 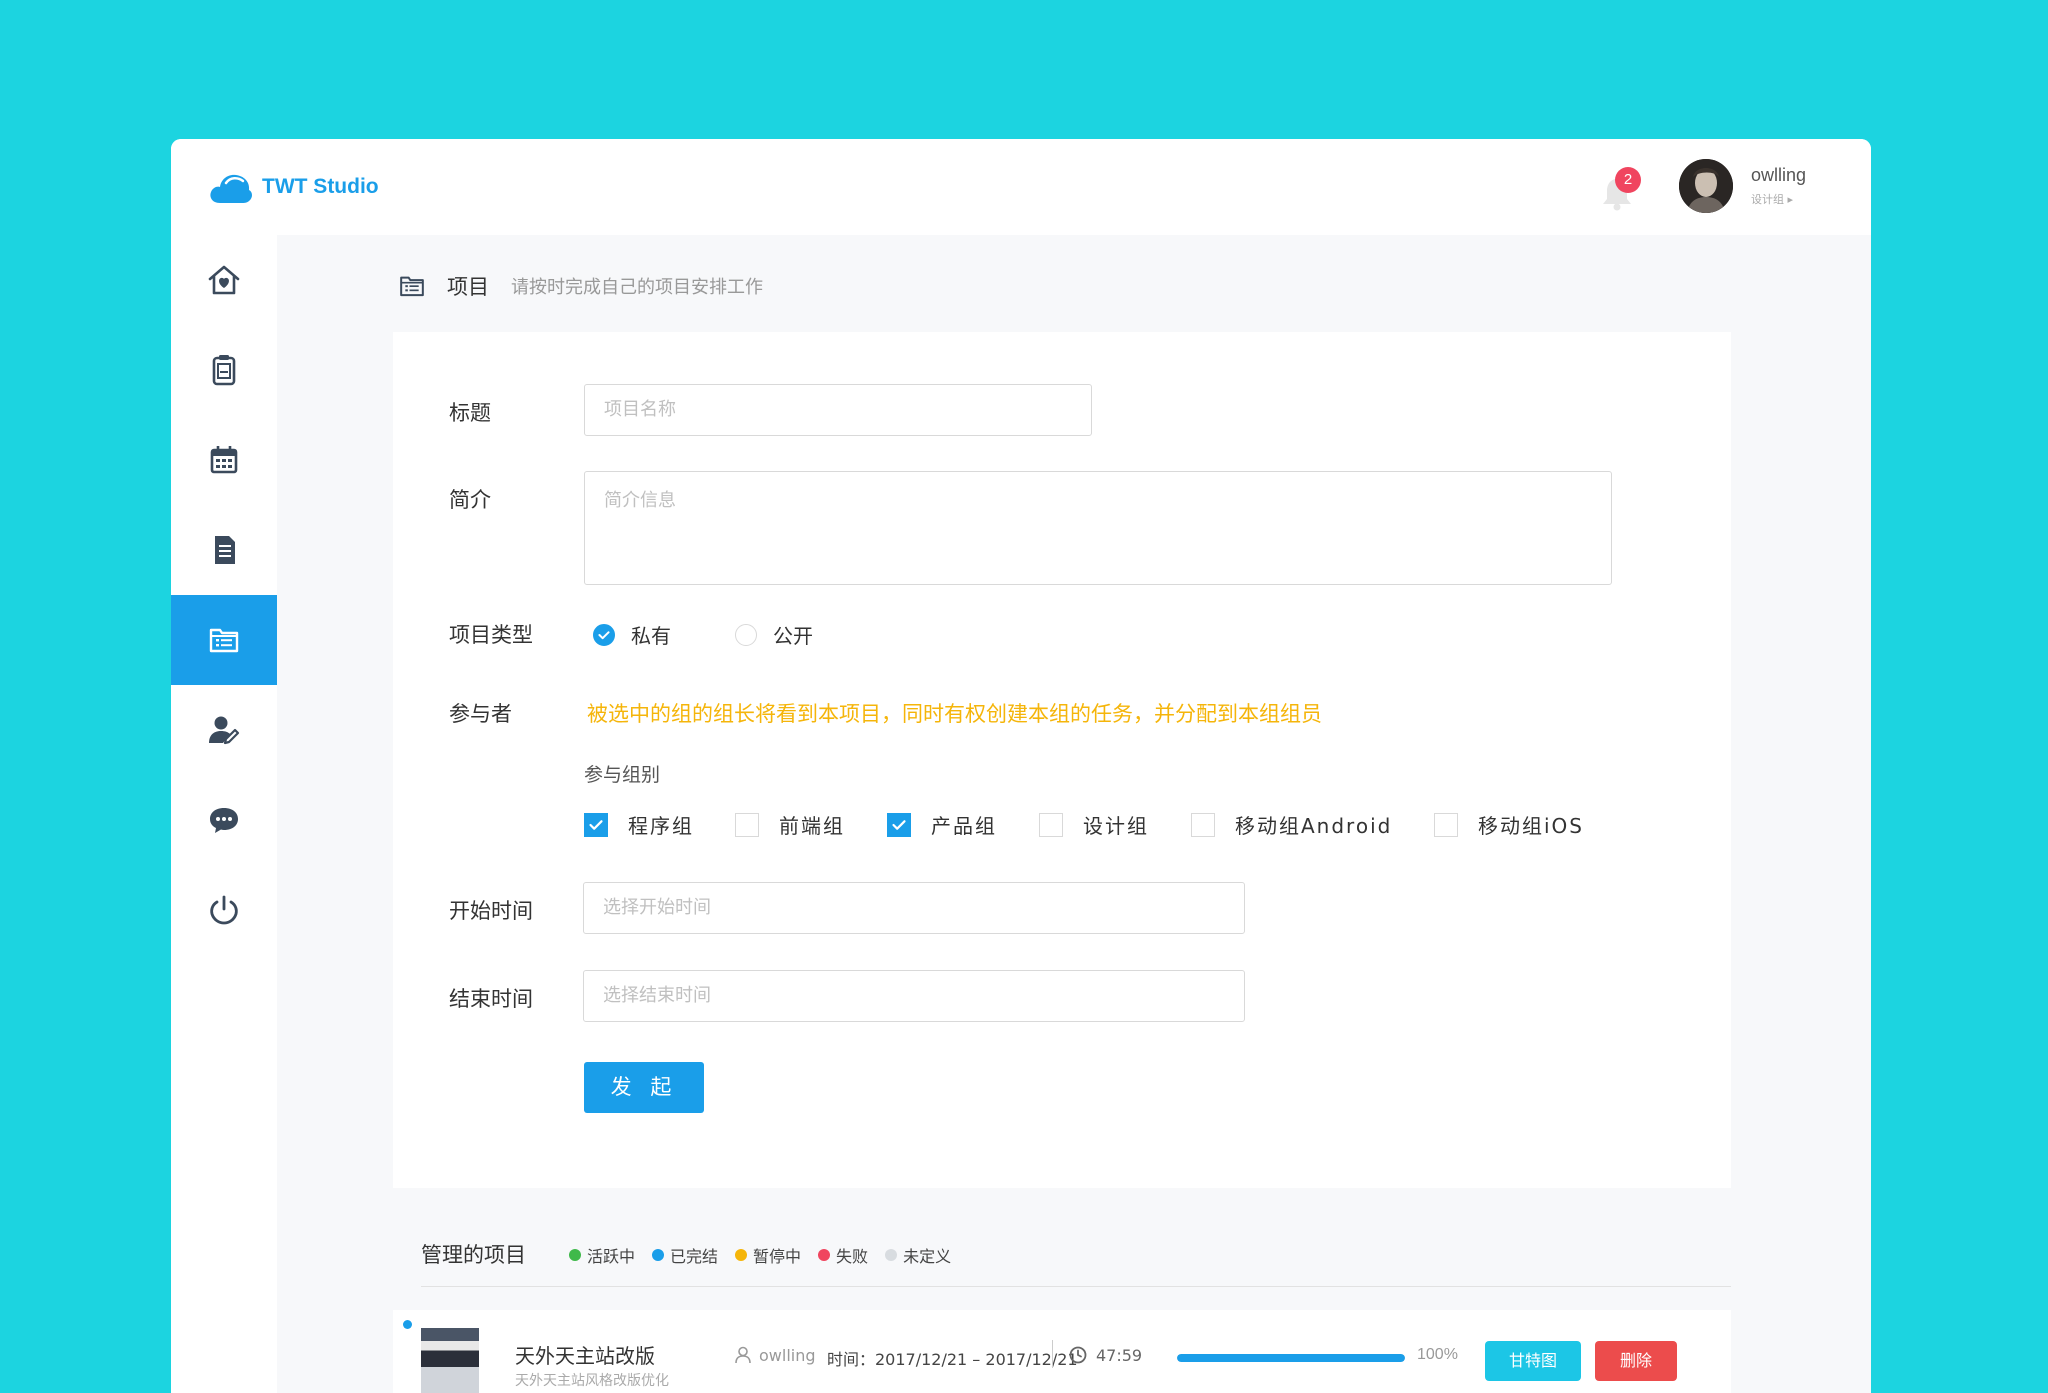 I want to click on end-time-label: 结束时间, so click(x=491, y=999).